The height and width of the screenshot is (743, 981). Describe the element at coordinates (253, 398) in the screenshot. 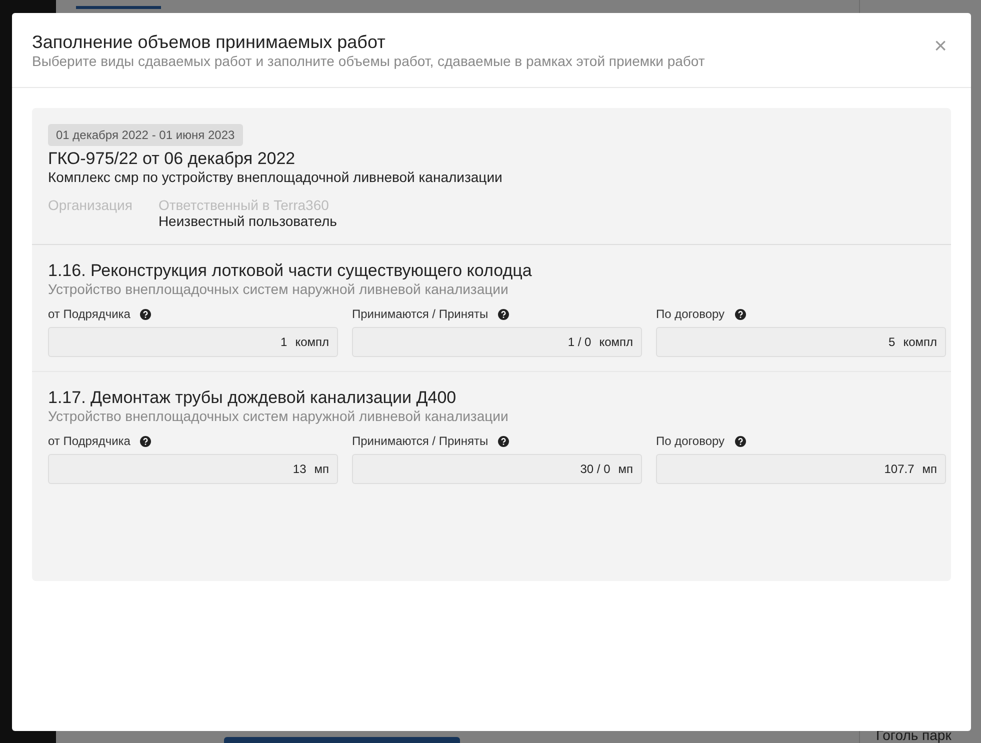

I see `work-title: 1.17. Демонтаж трубы дождевой канализации Д400` at that location.